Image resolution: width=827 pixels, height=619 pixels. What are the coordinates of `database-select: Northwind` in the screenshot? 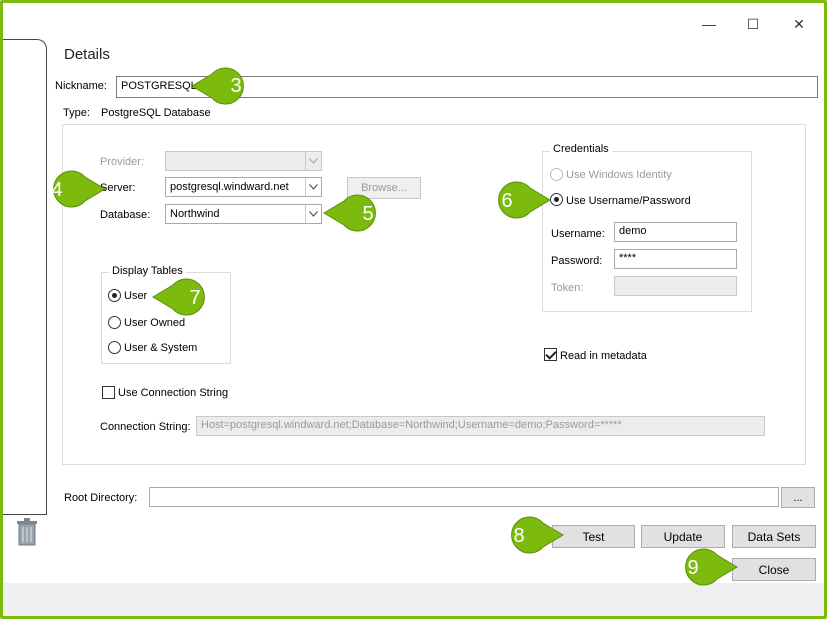 It's located at (243, 214).